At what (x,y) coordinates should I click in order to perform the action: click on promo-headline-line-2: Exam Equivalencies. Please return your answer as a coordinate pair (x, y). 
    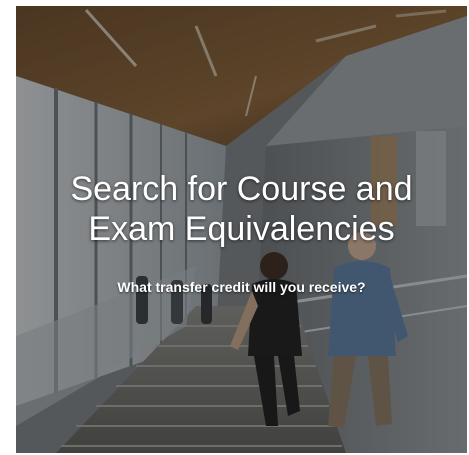
    Looking at the image, I should click on (241, 229).